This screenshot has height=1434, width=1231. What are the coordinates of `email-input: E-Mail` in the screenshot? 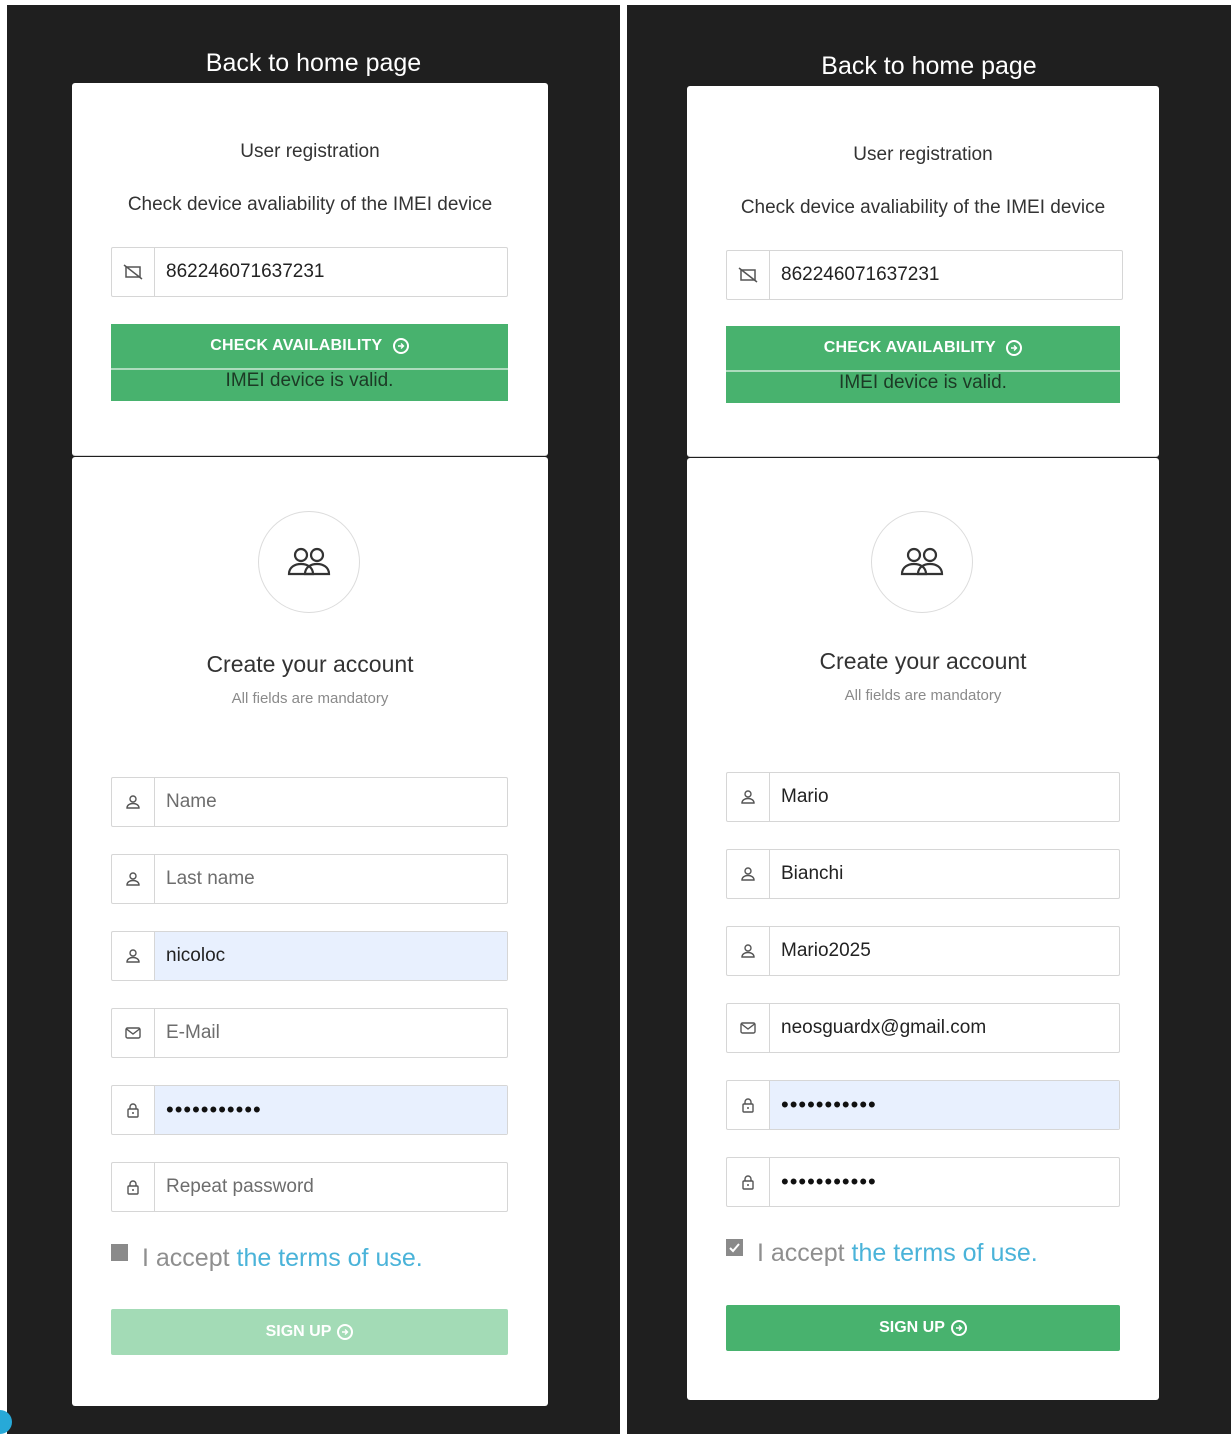 It's located at (331, 1033).